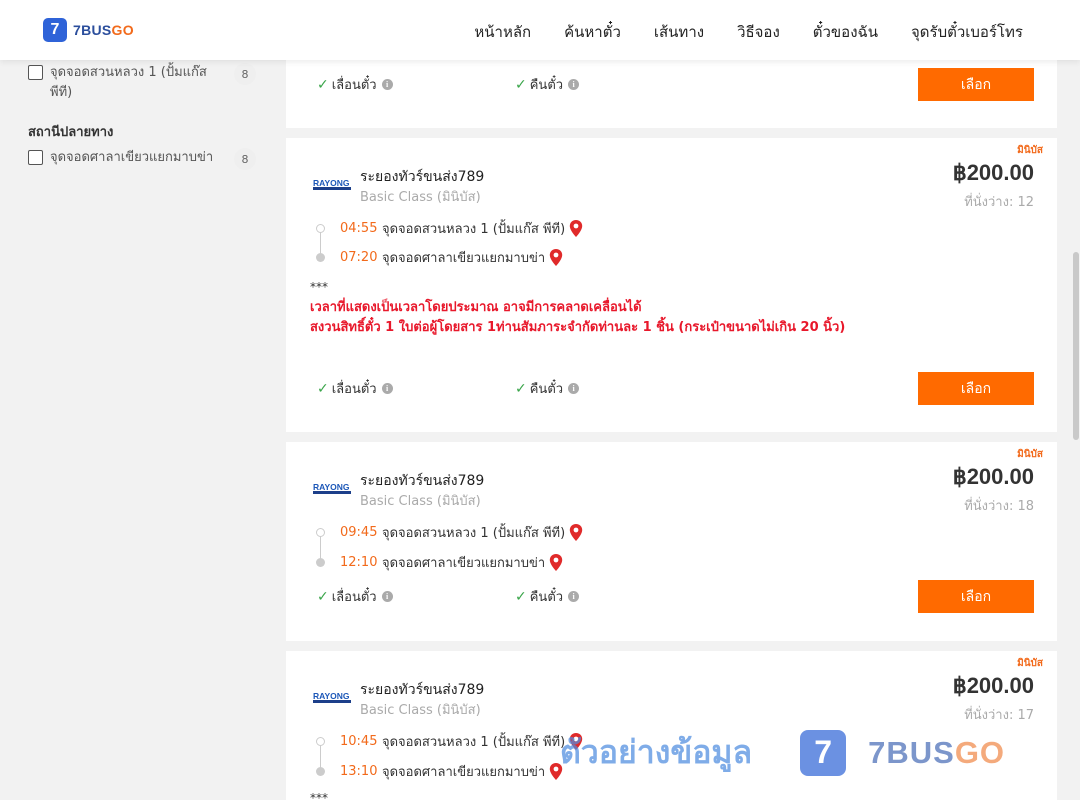  What do you see at coordinates (71, 132) in the screenshot?
I see `destination-section-title: สถานีปลายทาง` at bounding box center [71, 132].